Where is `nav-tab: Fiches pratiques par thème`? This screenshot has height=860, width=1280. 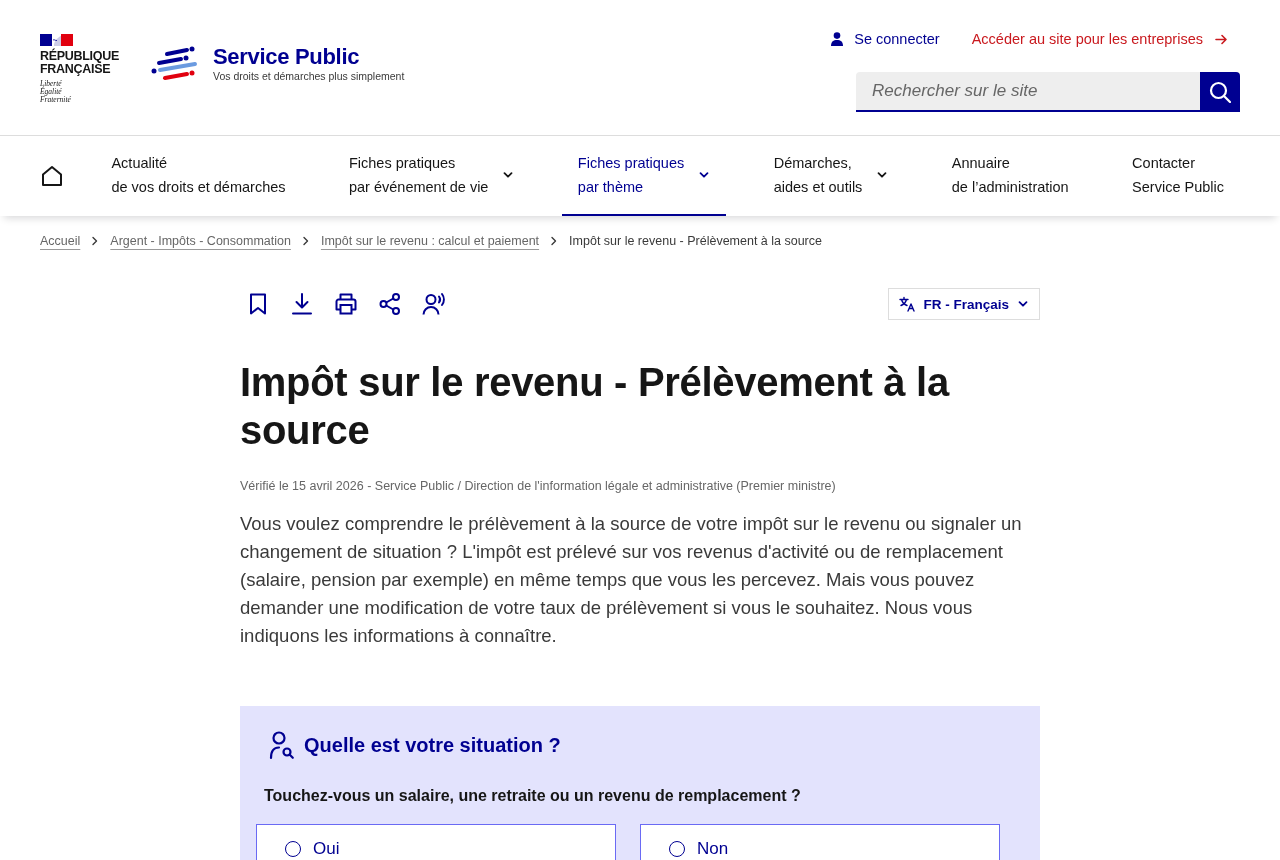 nav-tab: Fiches pratiques par thème is located at coordinates (644, 176).